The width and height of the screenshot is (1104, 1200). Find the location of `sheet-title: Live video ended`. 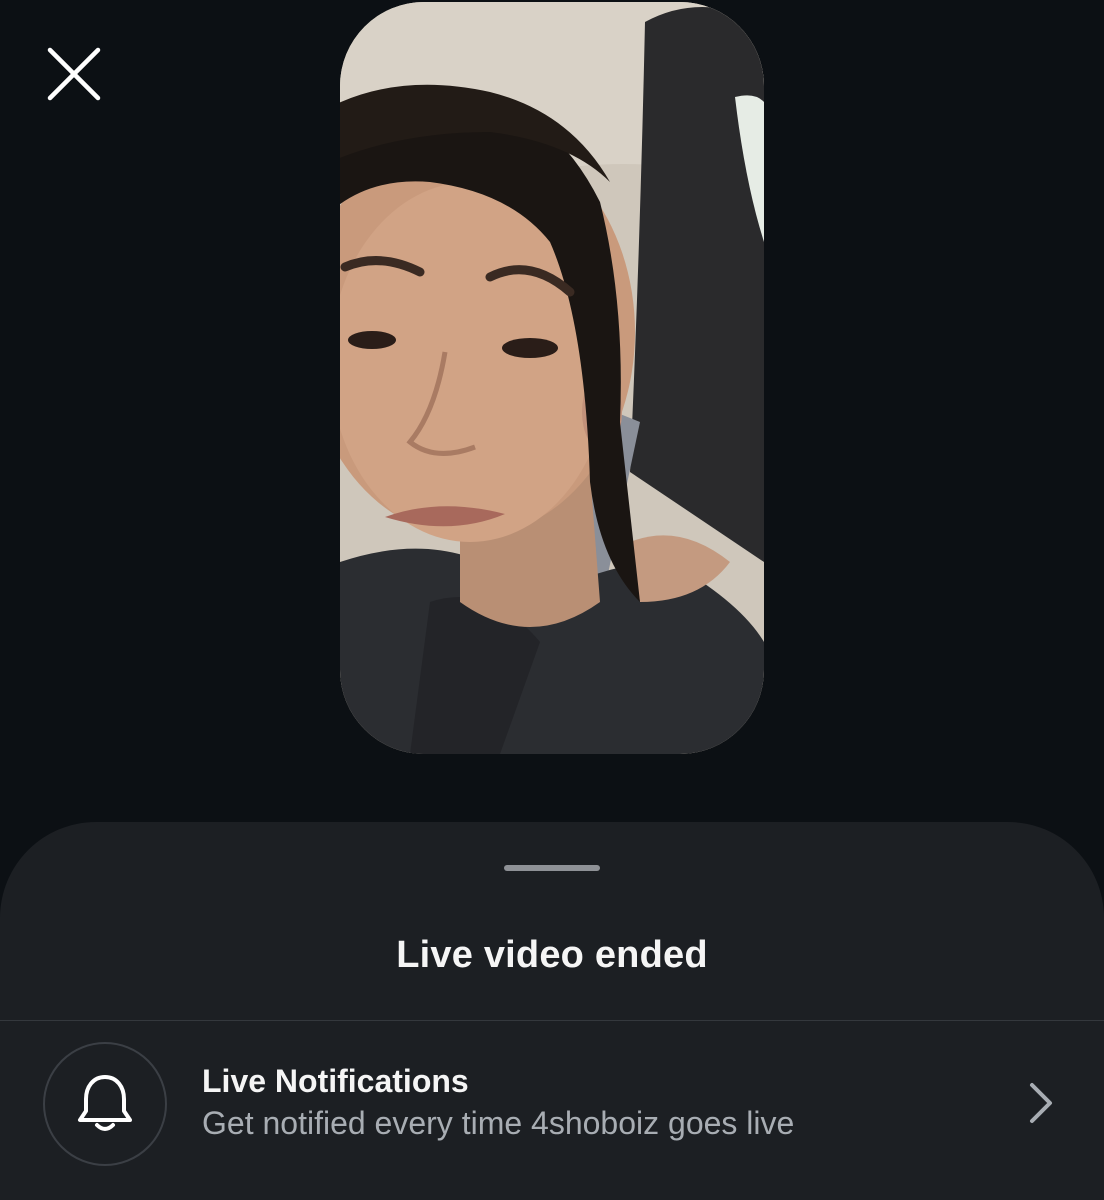

sheet-title: Live video ended is located at coordinates (552, 955).